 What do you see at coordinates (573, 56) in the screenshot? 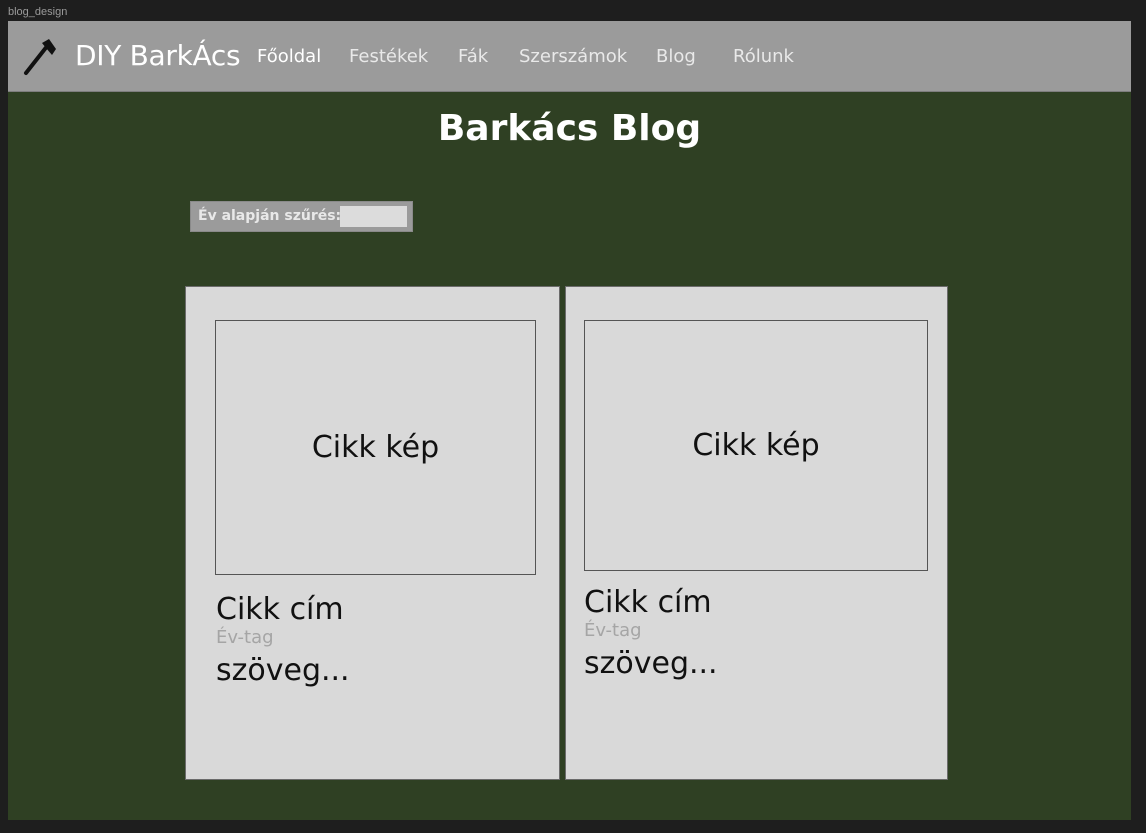
I see `nav-item-szerszamok: Szerszámok` at bounding box center [573, 56].